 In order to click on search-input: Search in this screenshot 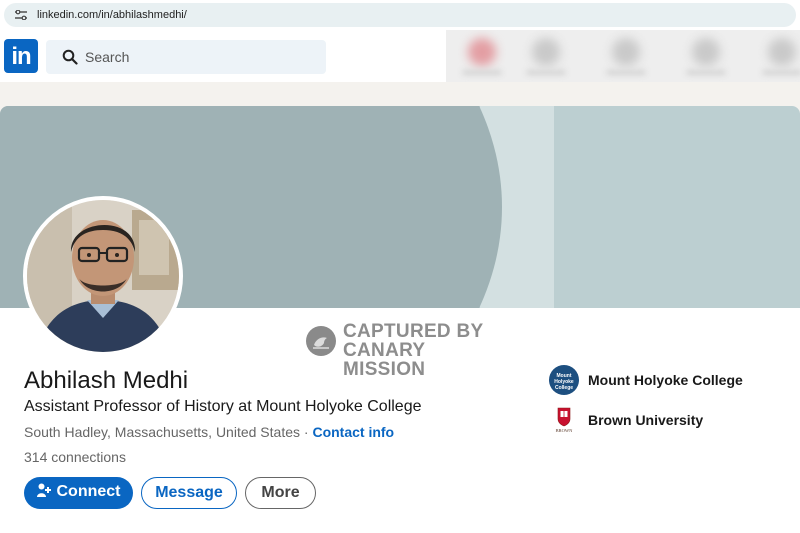, I will do `click(186, 57)`.